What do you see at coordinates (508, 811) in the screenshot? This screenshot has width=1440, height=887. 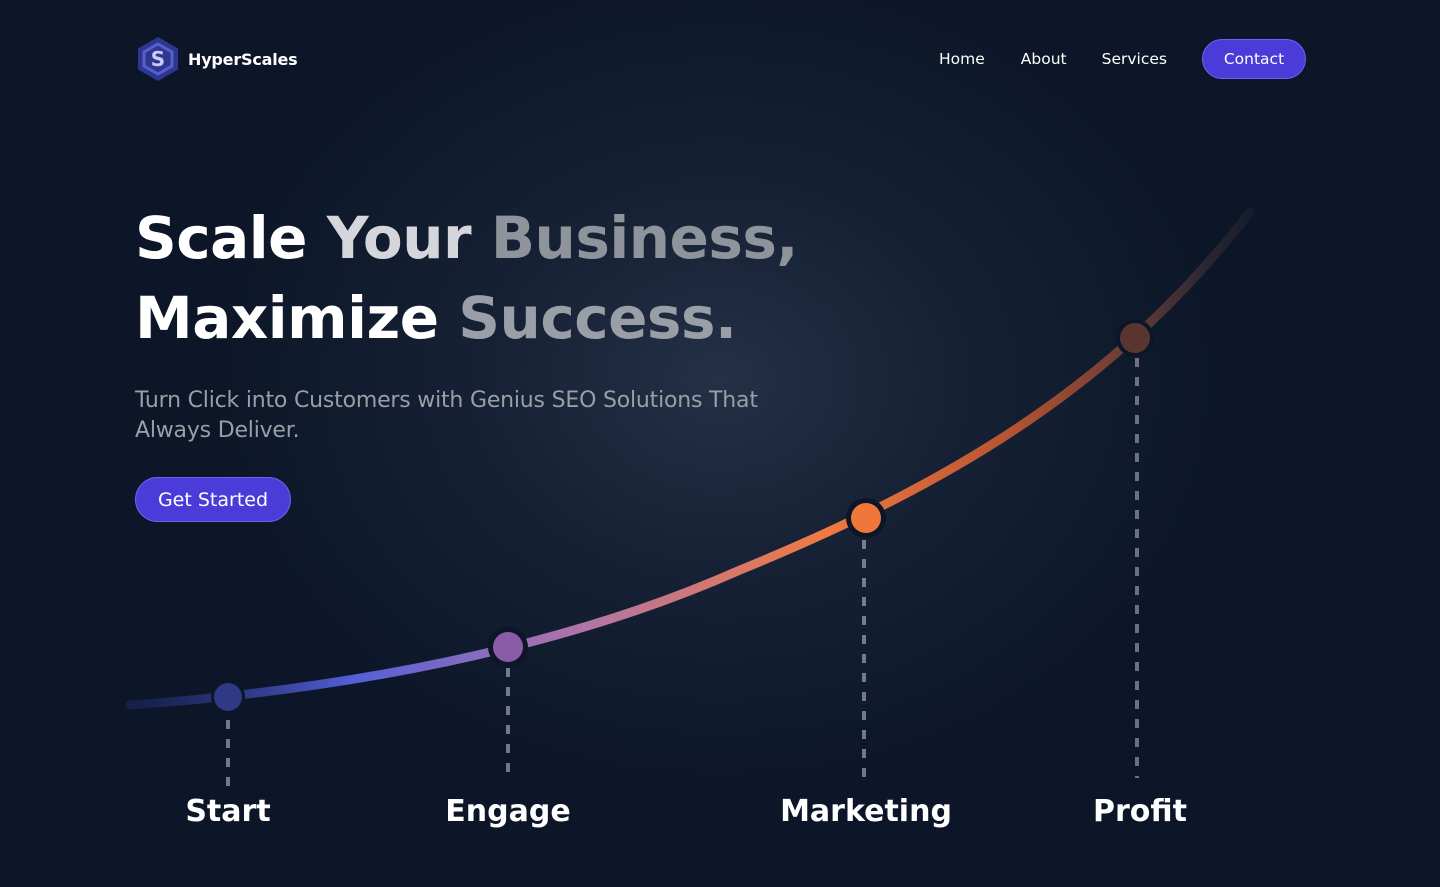 I see `stage-label-engage: Engage` at bounding box center [508, 811].